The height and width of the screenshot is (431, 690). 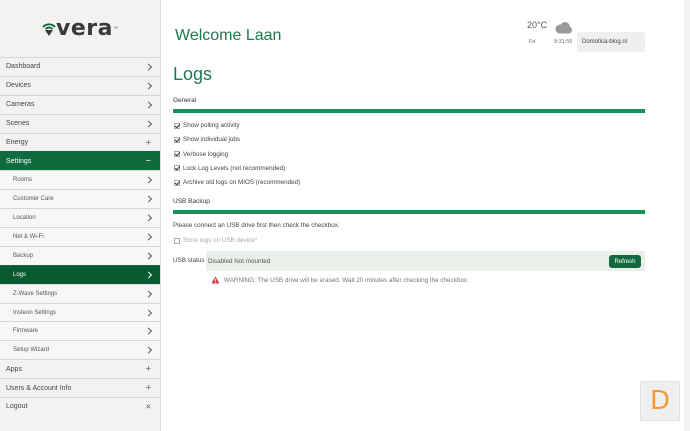 What do you see at coordinates (24, 218) in the screenshot?
I see `sidebar-item-label: Location` at bounding box center [24, 218].